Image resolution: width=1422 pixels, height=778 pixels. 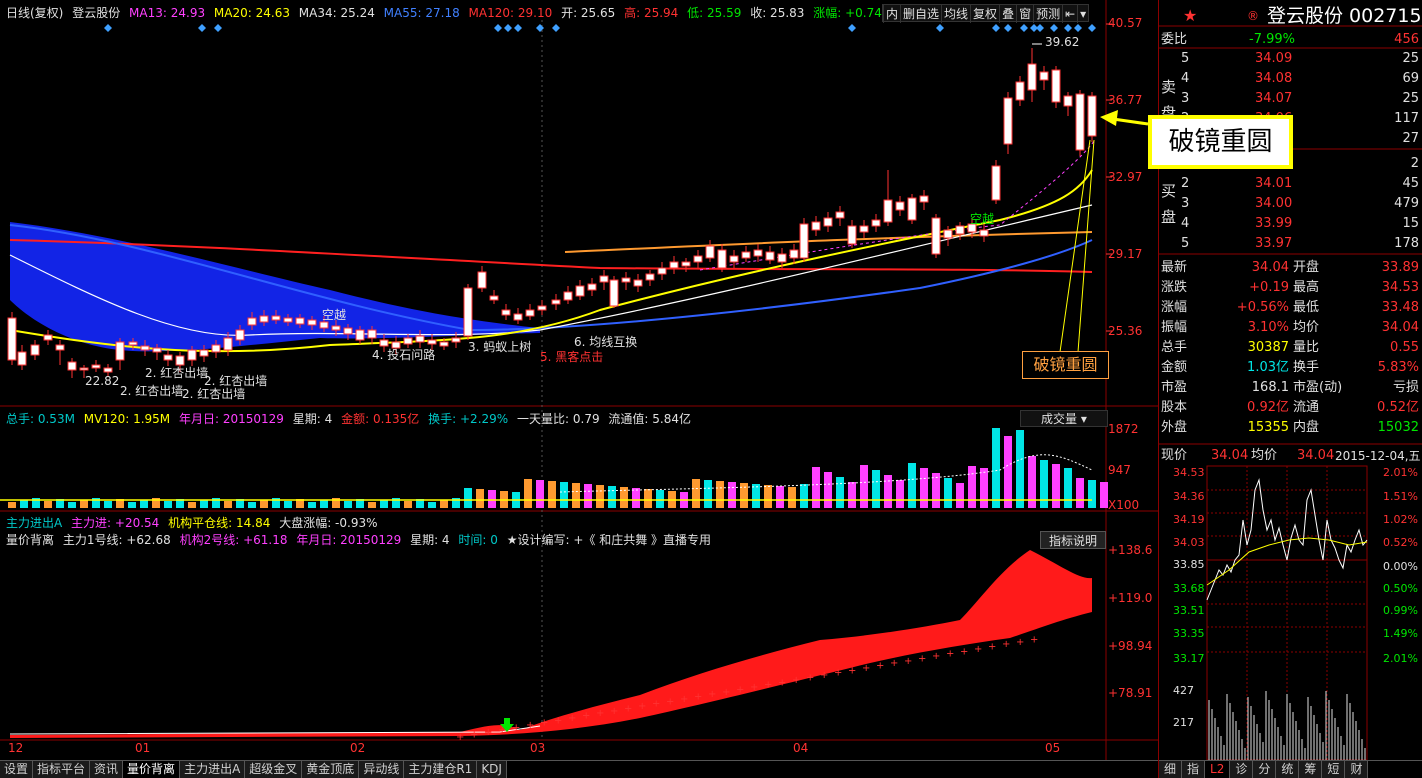 I want to click on indicator-explain-button: 指标说明, so click(x=1073, y=540).